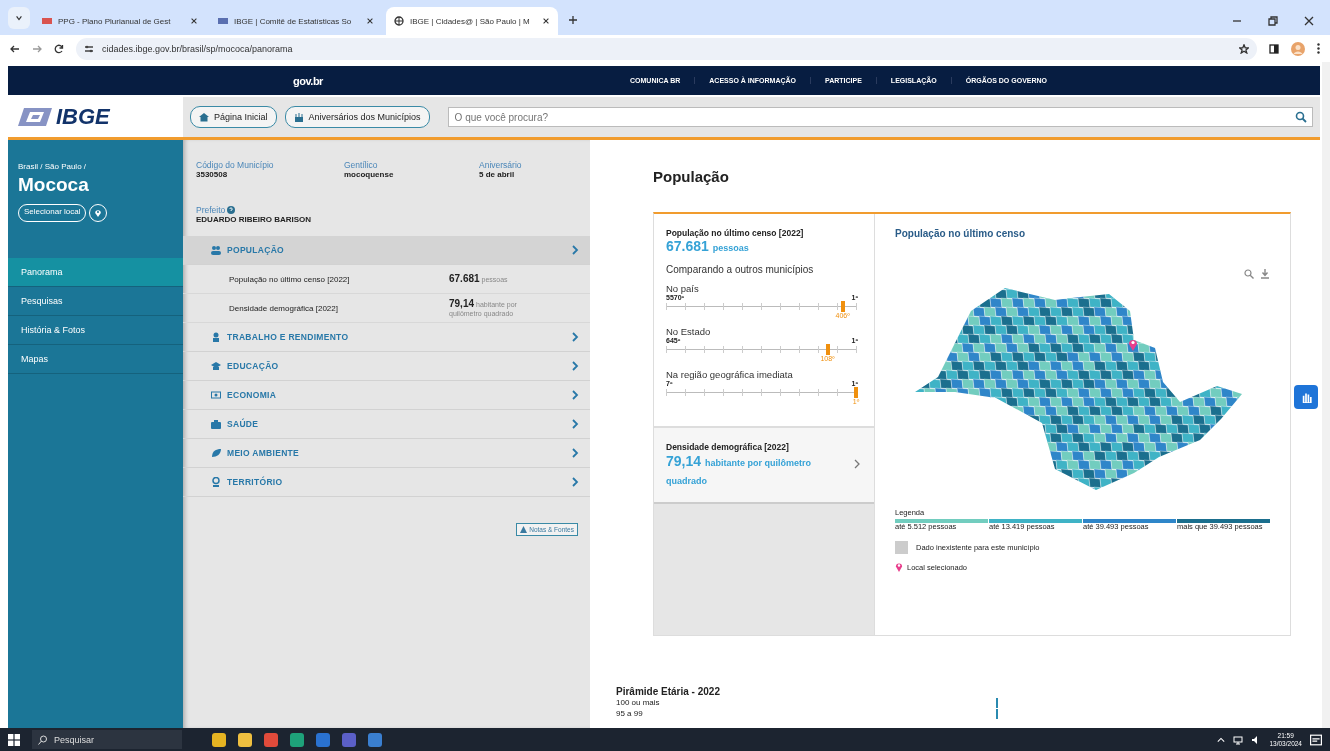  I want to click on topic-row: SAÚDE, so click(386, 424).